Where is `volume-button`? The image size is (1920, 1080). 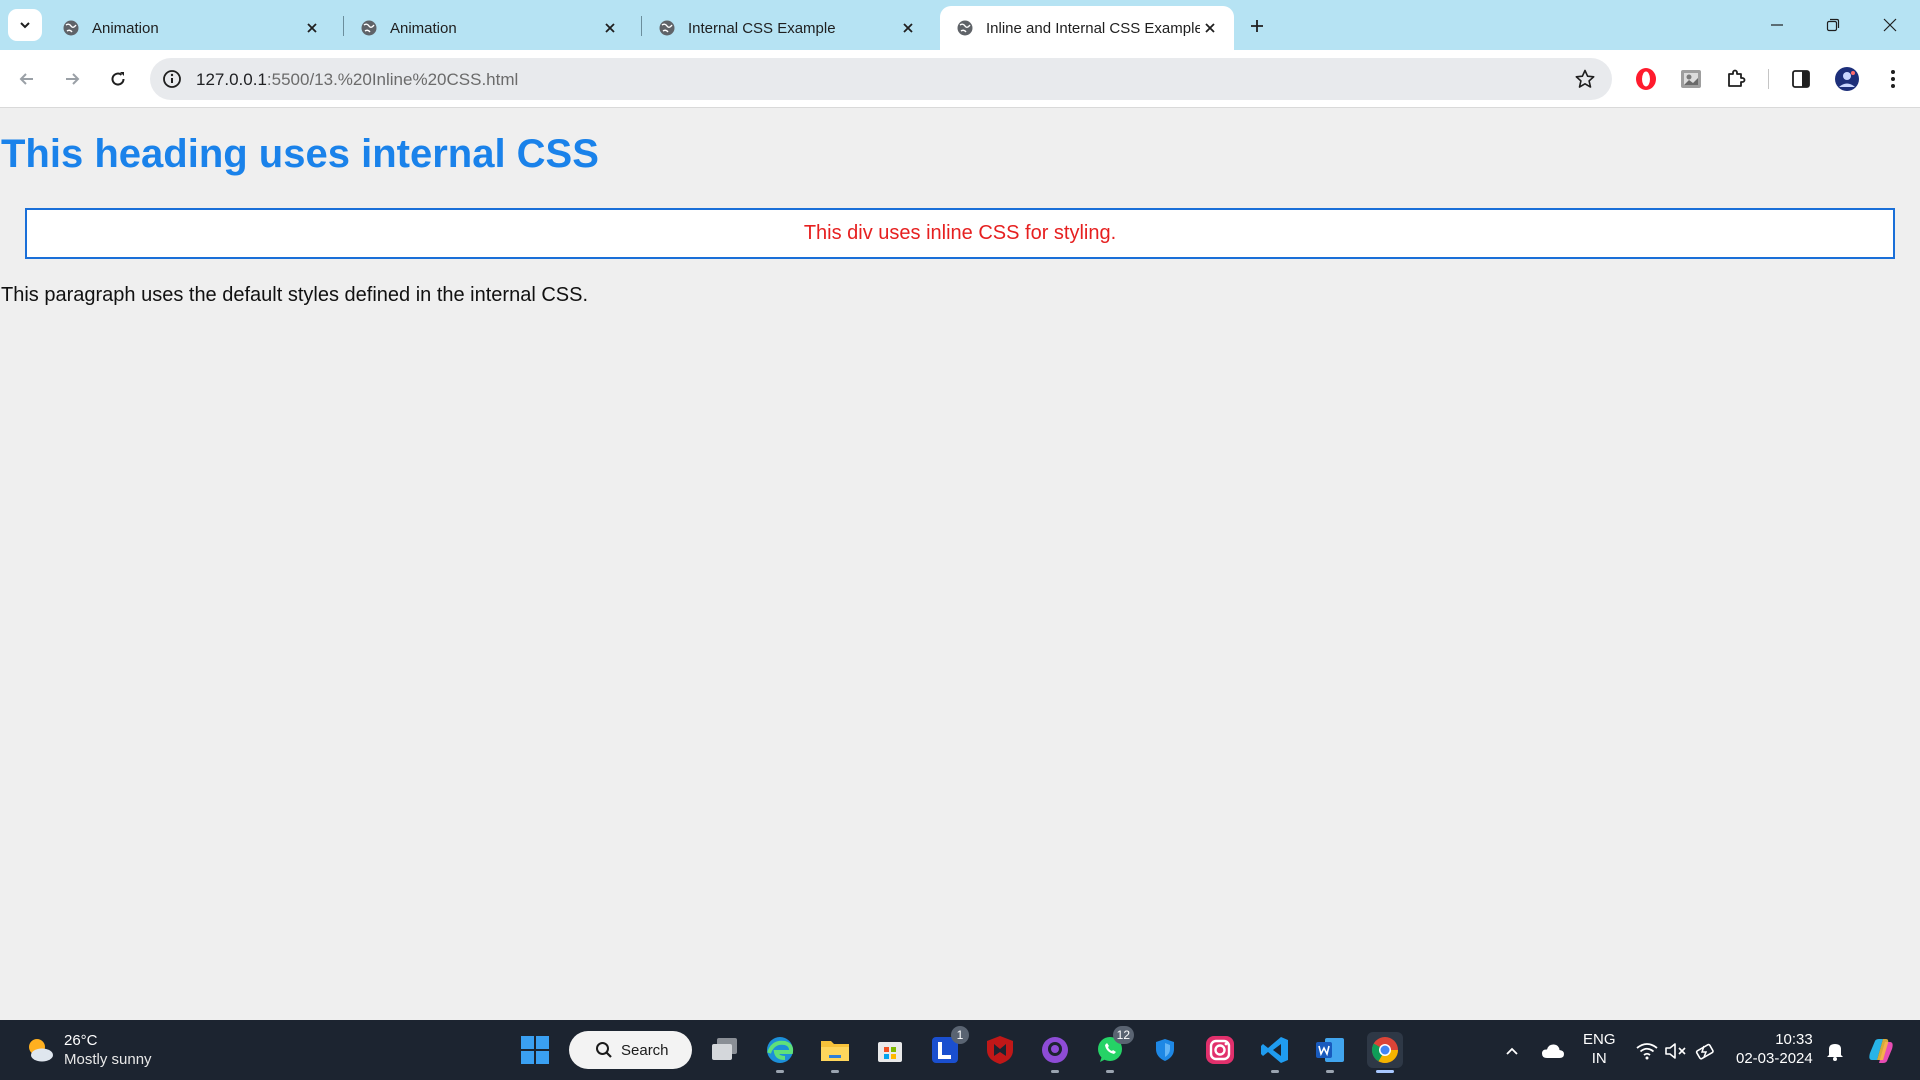
volume-button is located at coordinates (1676, 1051).